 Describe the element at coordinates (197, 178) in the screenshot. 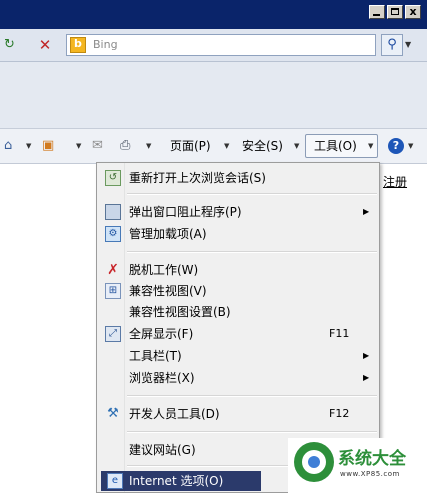

I see `menu-item-label: 重新打开上次浏览会话(S)` at that location.